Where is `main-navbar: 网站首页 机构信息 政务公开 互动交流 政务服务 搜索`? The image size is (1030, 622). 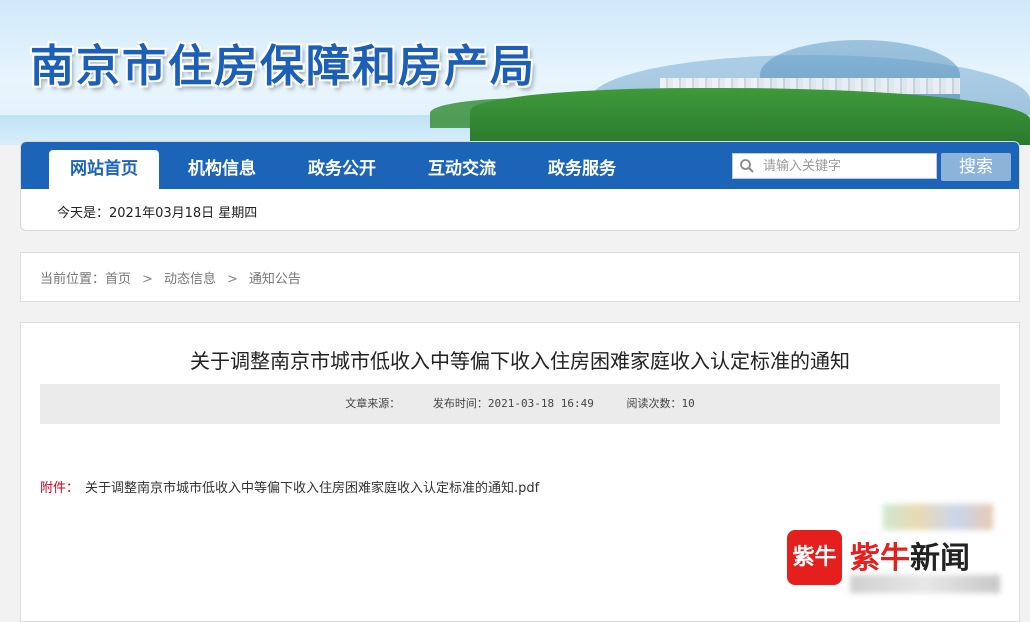
main-navbar: 网站首页 机构信息 政务公开 互动交流 政务服务 搜索 is located at coordinates (520, 165).